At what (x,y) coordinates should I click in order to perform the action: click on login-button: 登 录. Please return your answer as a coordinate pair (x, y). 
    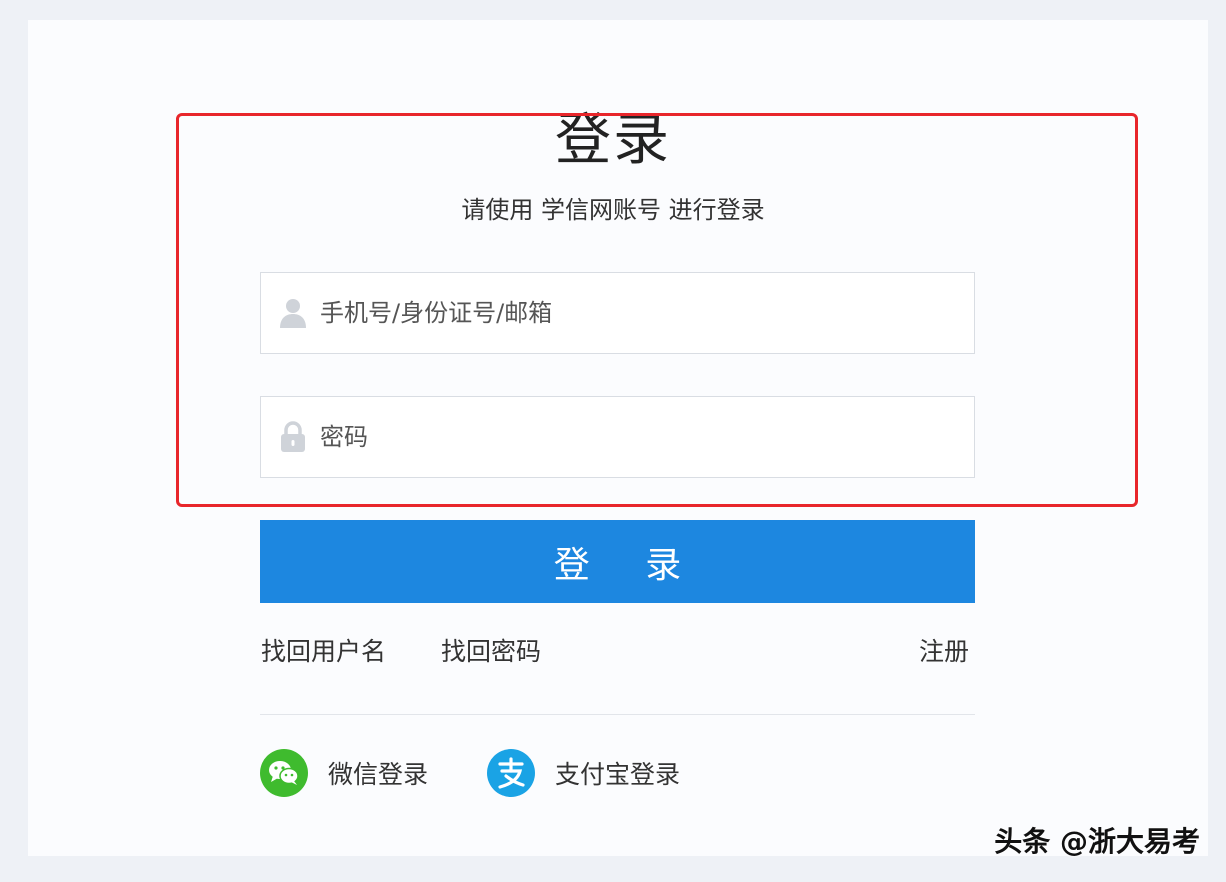
    Looking at the image, I should click on (617, 561).